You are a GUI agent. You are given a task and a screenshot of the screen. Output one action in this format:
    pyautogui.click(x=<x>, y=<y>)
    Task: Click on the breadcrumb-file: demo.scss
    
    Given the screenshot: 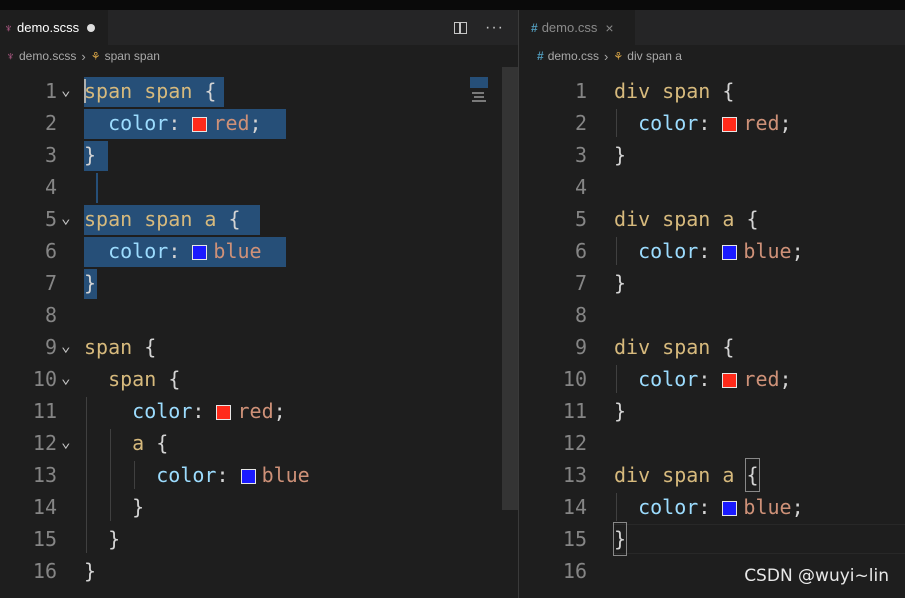 What is the action you would take?
    pyautogui.click(x=47, y=56)
    